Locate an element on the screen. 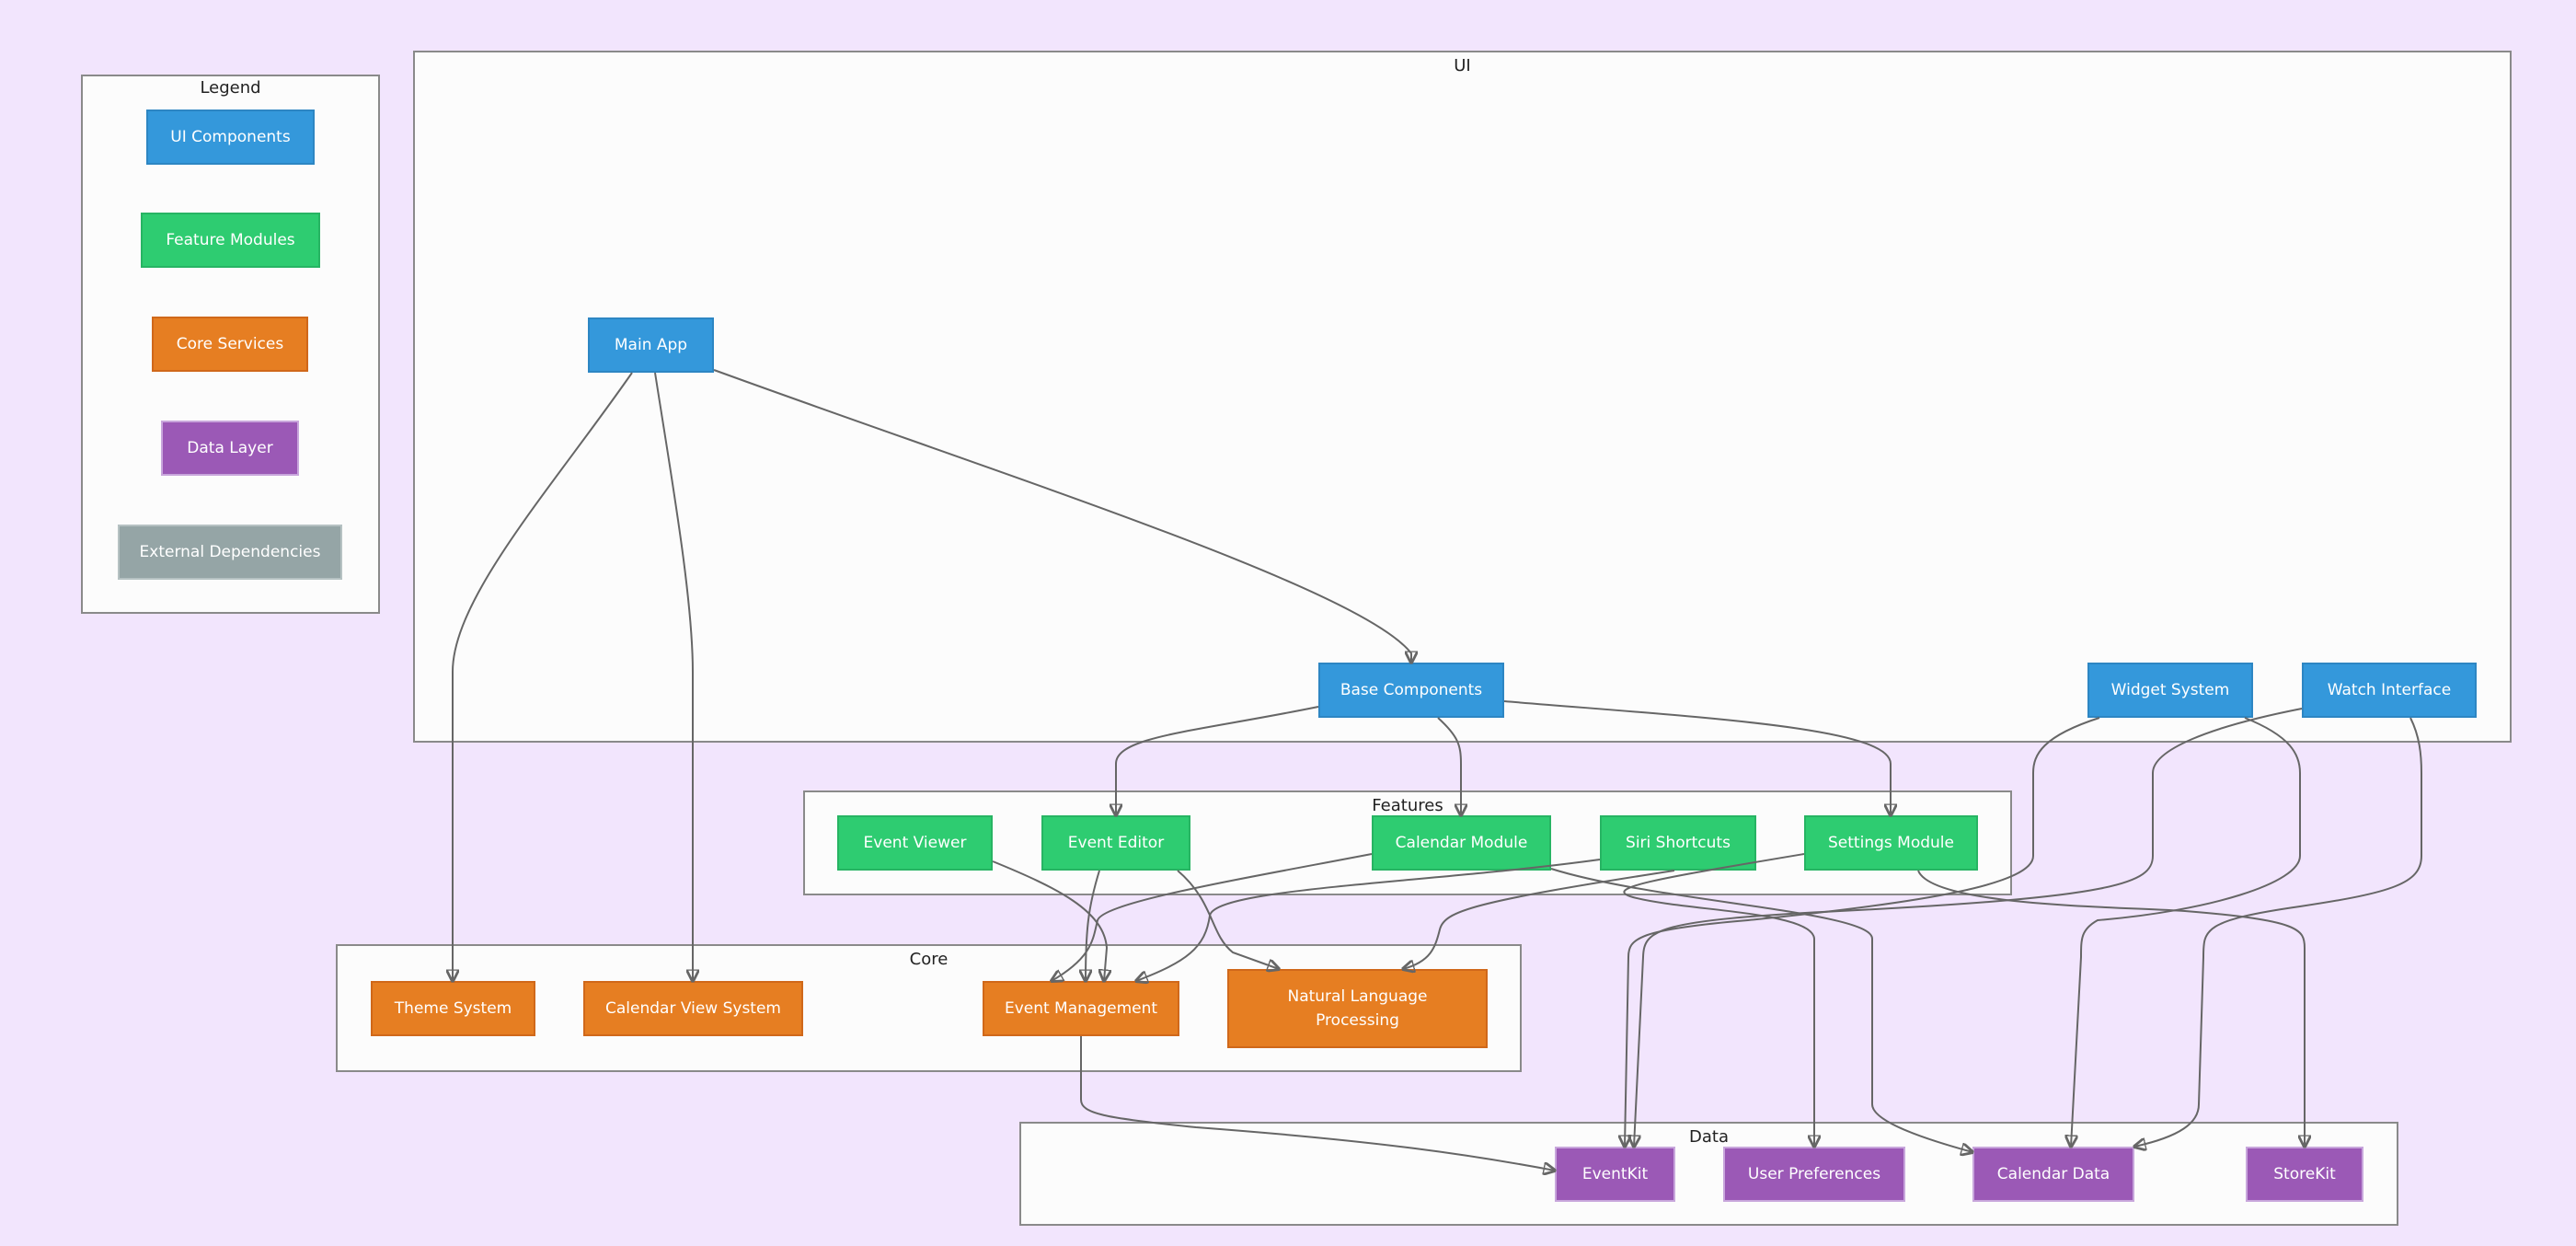 The image size is (2576, 1246). edge-widget-system-to-eventkit is located at coordinates (1862, 932).